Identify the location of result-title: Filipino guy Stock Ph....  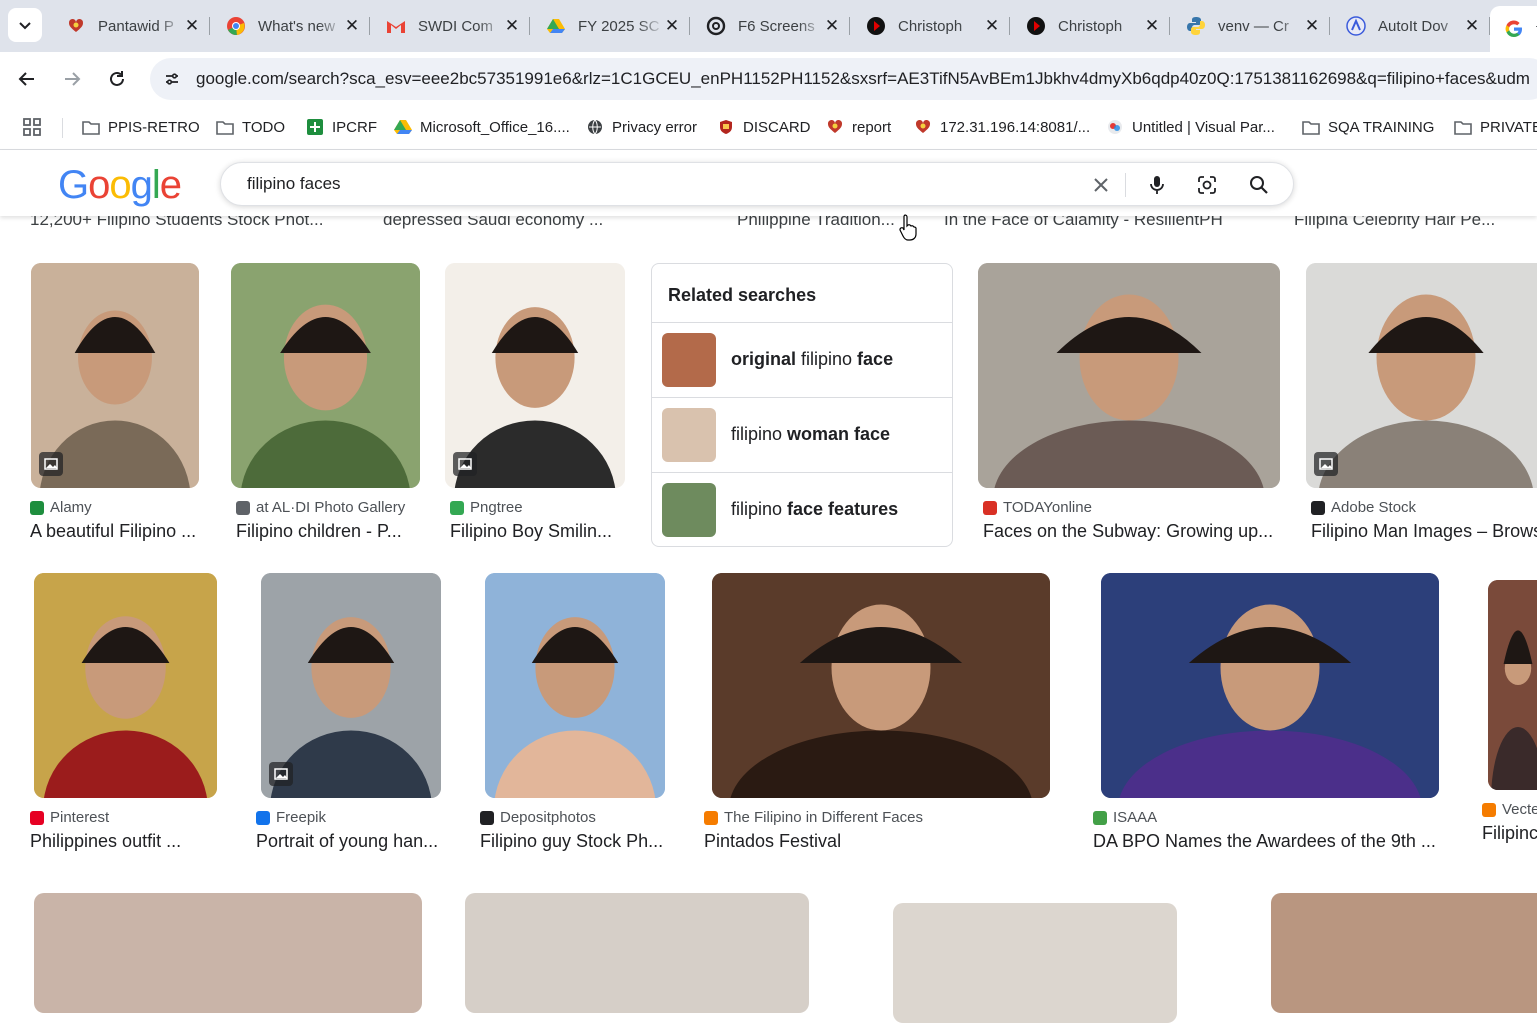
(571, 841).